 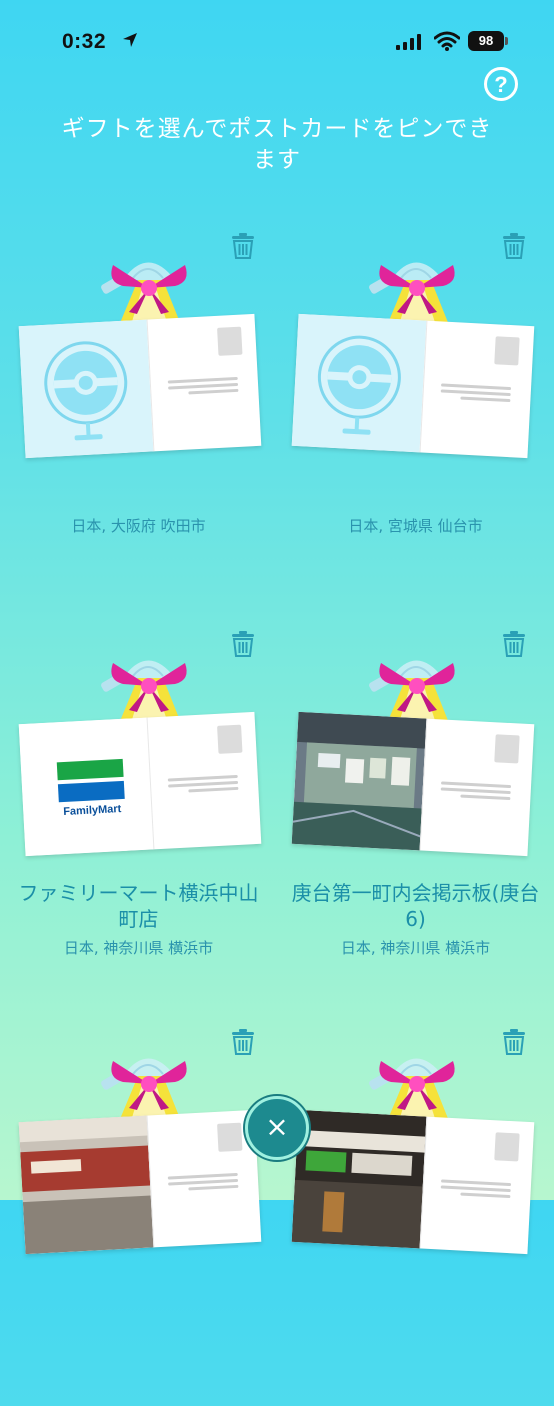 I want to click on postcard-item: 庚台第一町内会掲示板(庚台6) 日本, 神奈川県 横浜市, so click(x=415, y=818).